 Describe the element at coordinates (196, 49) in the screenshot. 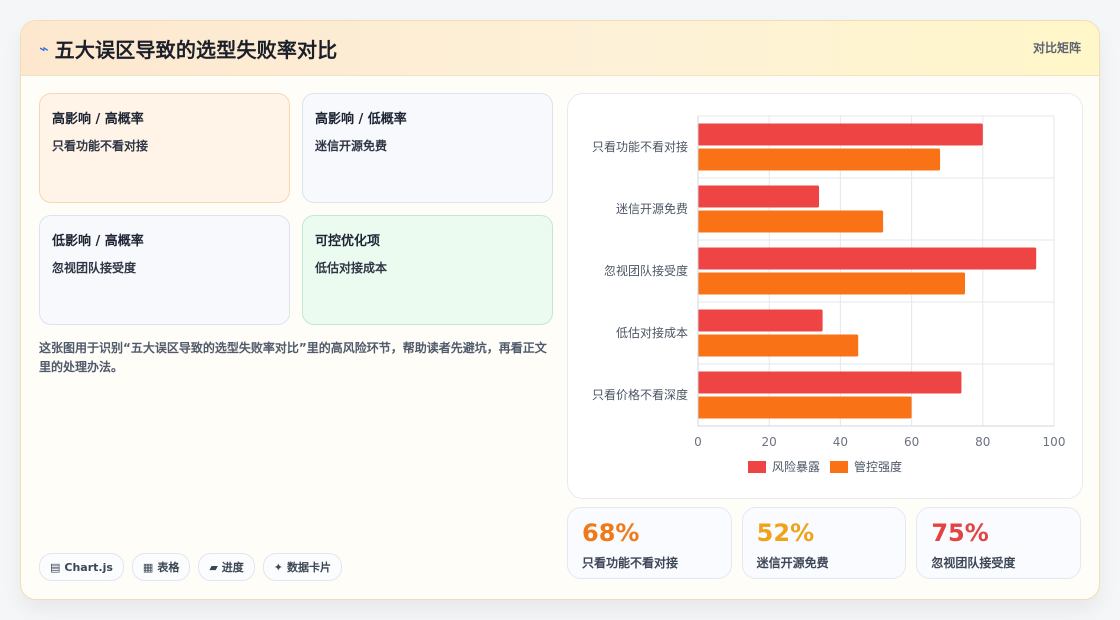

I see `page-title: 五大误区导致的选型失败率对比` at that location.